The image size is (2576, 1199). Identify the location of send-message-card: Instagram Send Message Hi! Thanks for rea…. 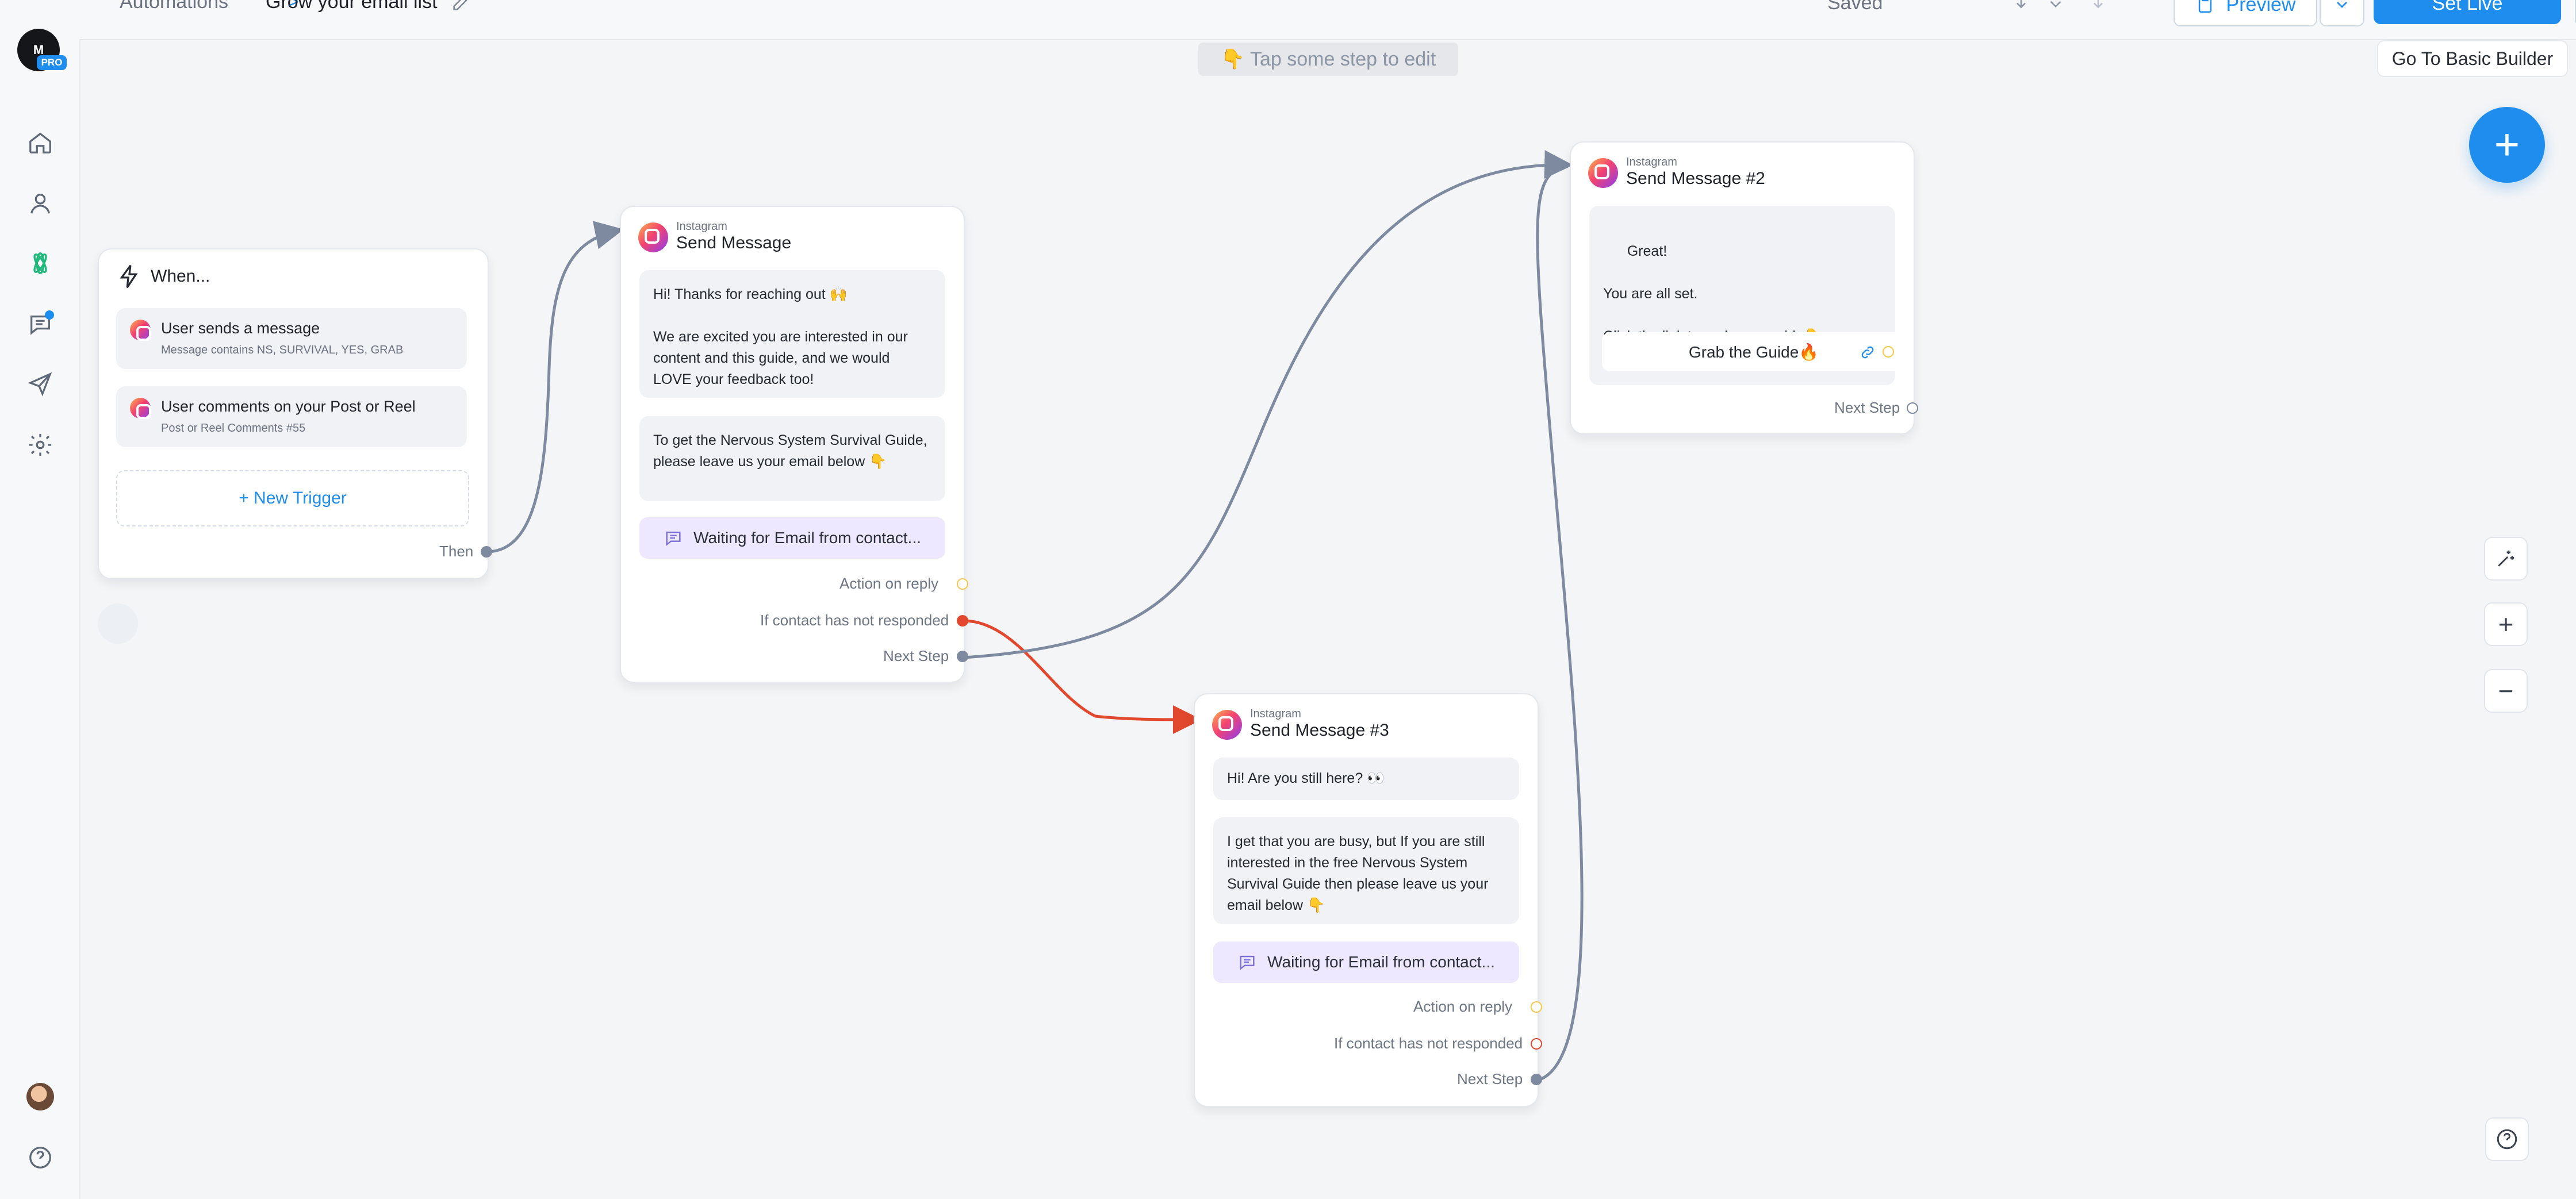
(794, 445).